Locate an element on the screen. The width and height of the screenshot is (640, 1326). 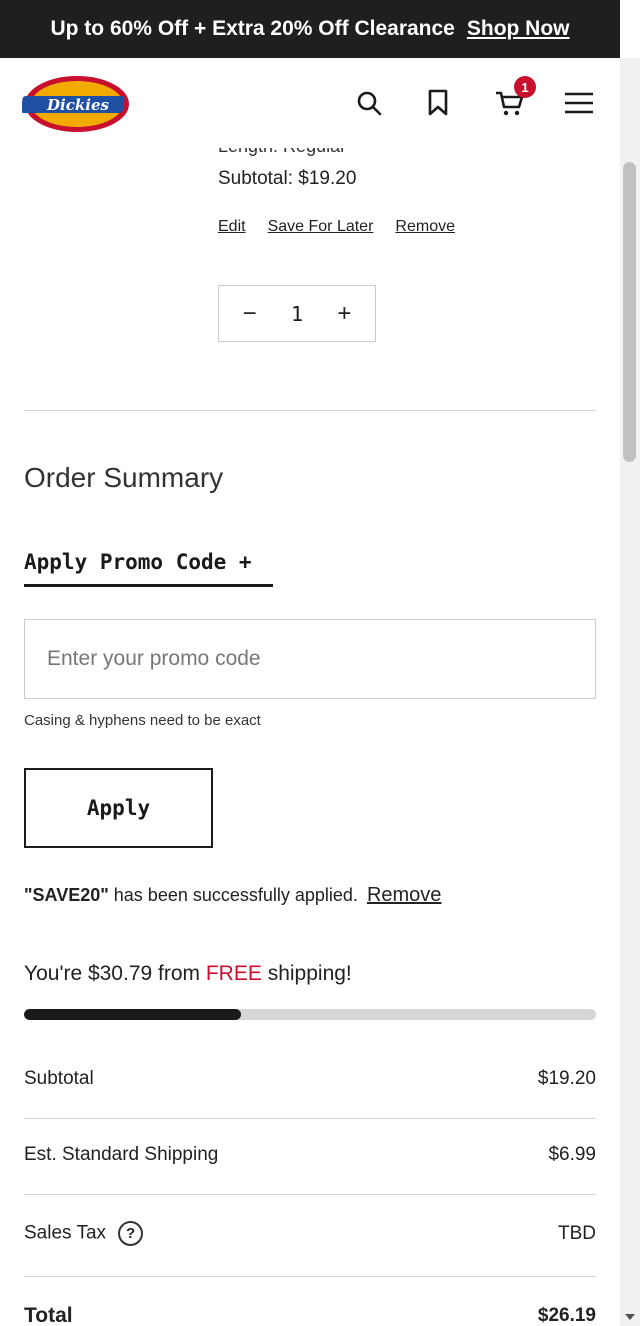
help-icon: ? is located at coordinates (131, 1233).